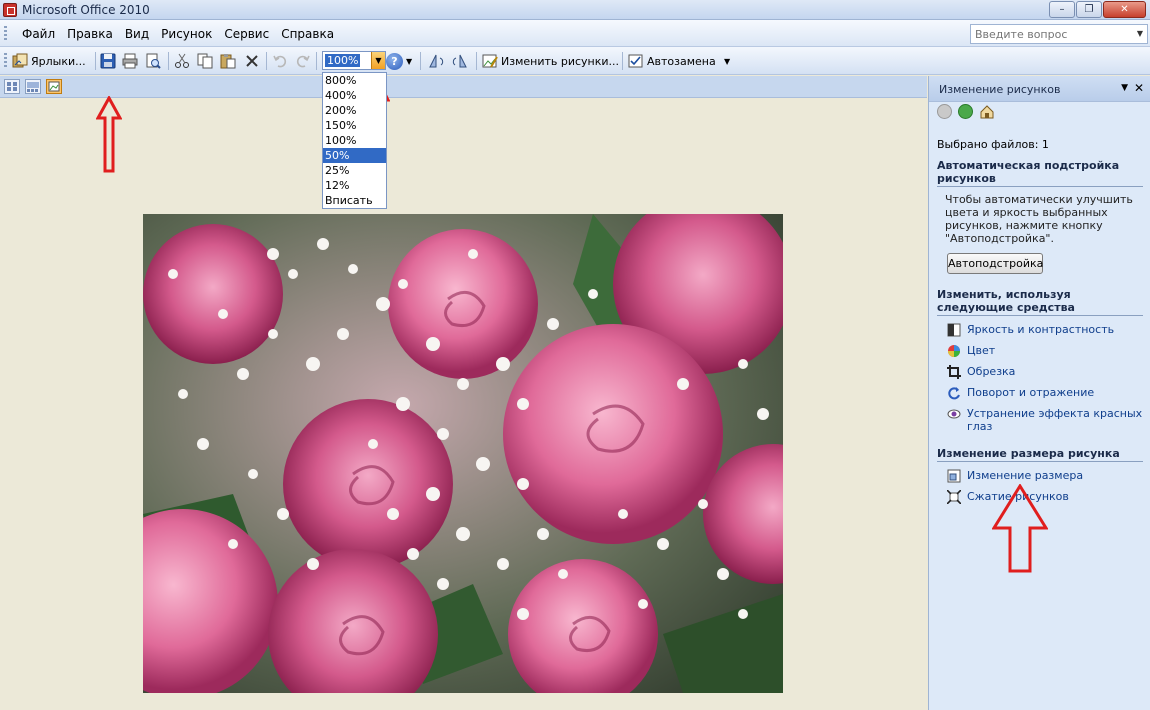  I want to click on scissors-icon, so click(182, 61).